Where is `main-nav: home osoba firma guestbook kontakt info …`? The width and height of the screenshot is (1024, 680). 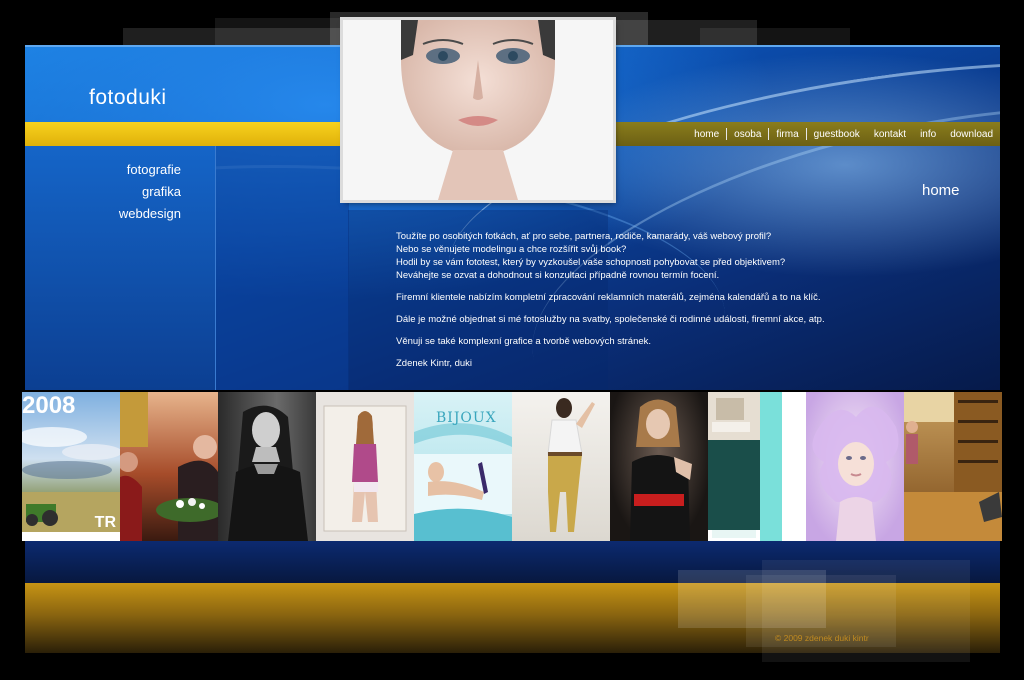
main-nav: home osoba firma guestbook kontakt info … is located at coordinates (843, 134).